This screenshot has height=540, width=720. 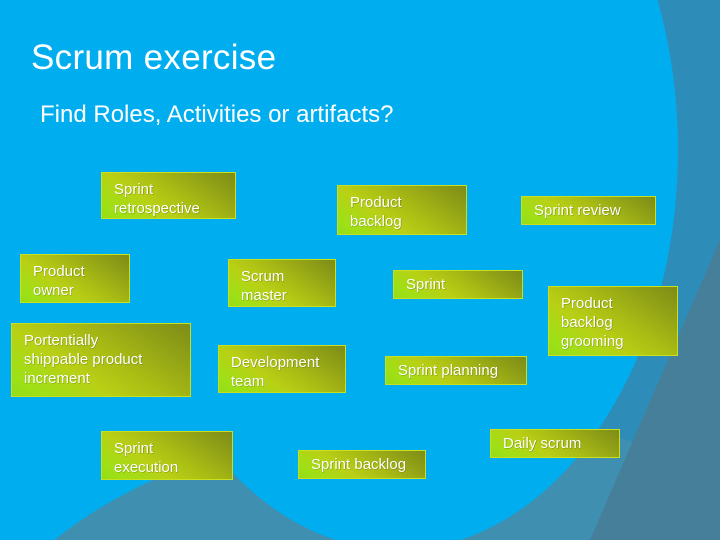 What do you see at coordinates (448, 370) in the screenshot?
I see `card-label: Sprint planning` at bounding box center [448, 370].